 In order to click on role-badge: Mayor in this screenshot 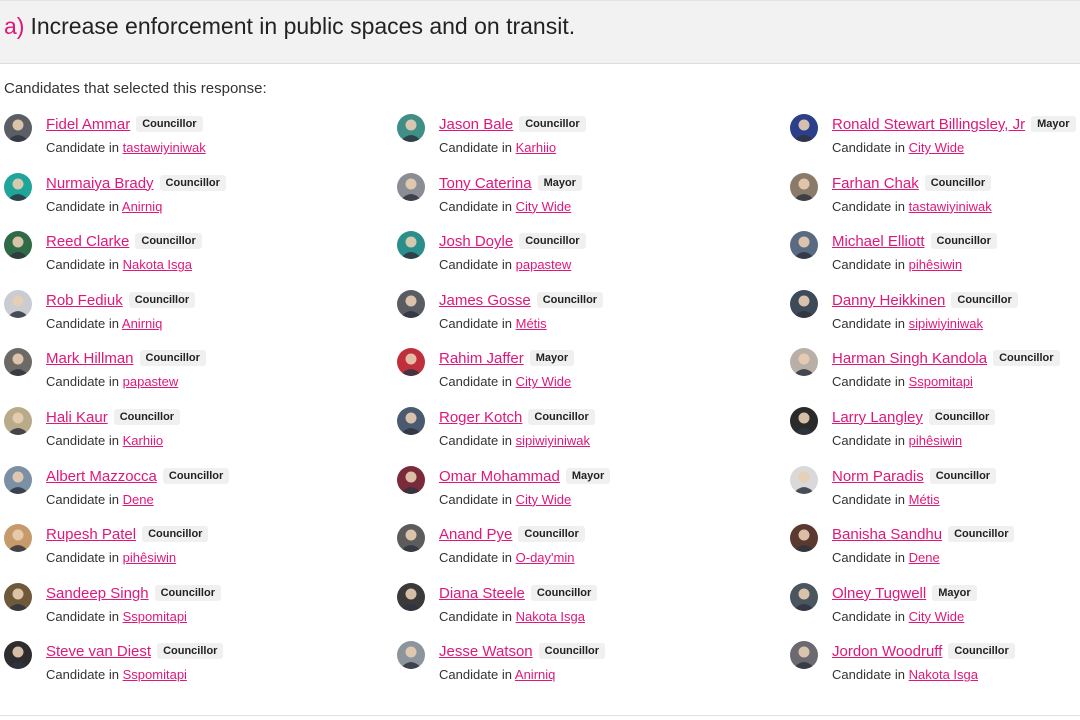, I will do `click(1053, 124)`.